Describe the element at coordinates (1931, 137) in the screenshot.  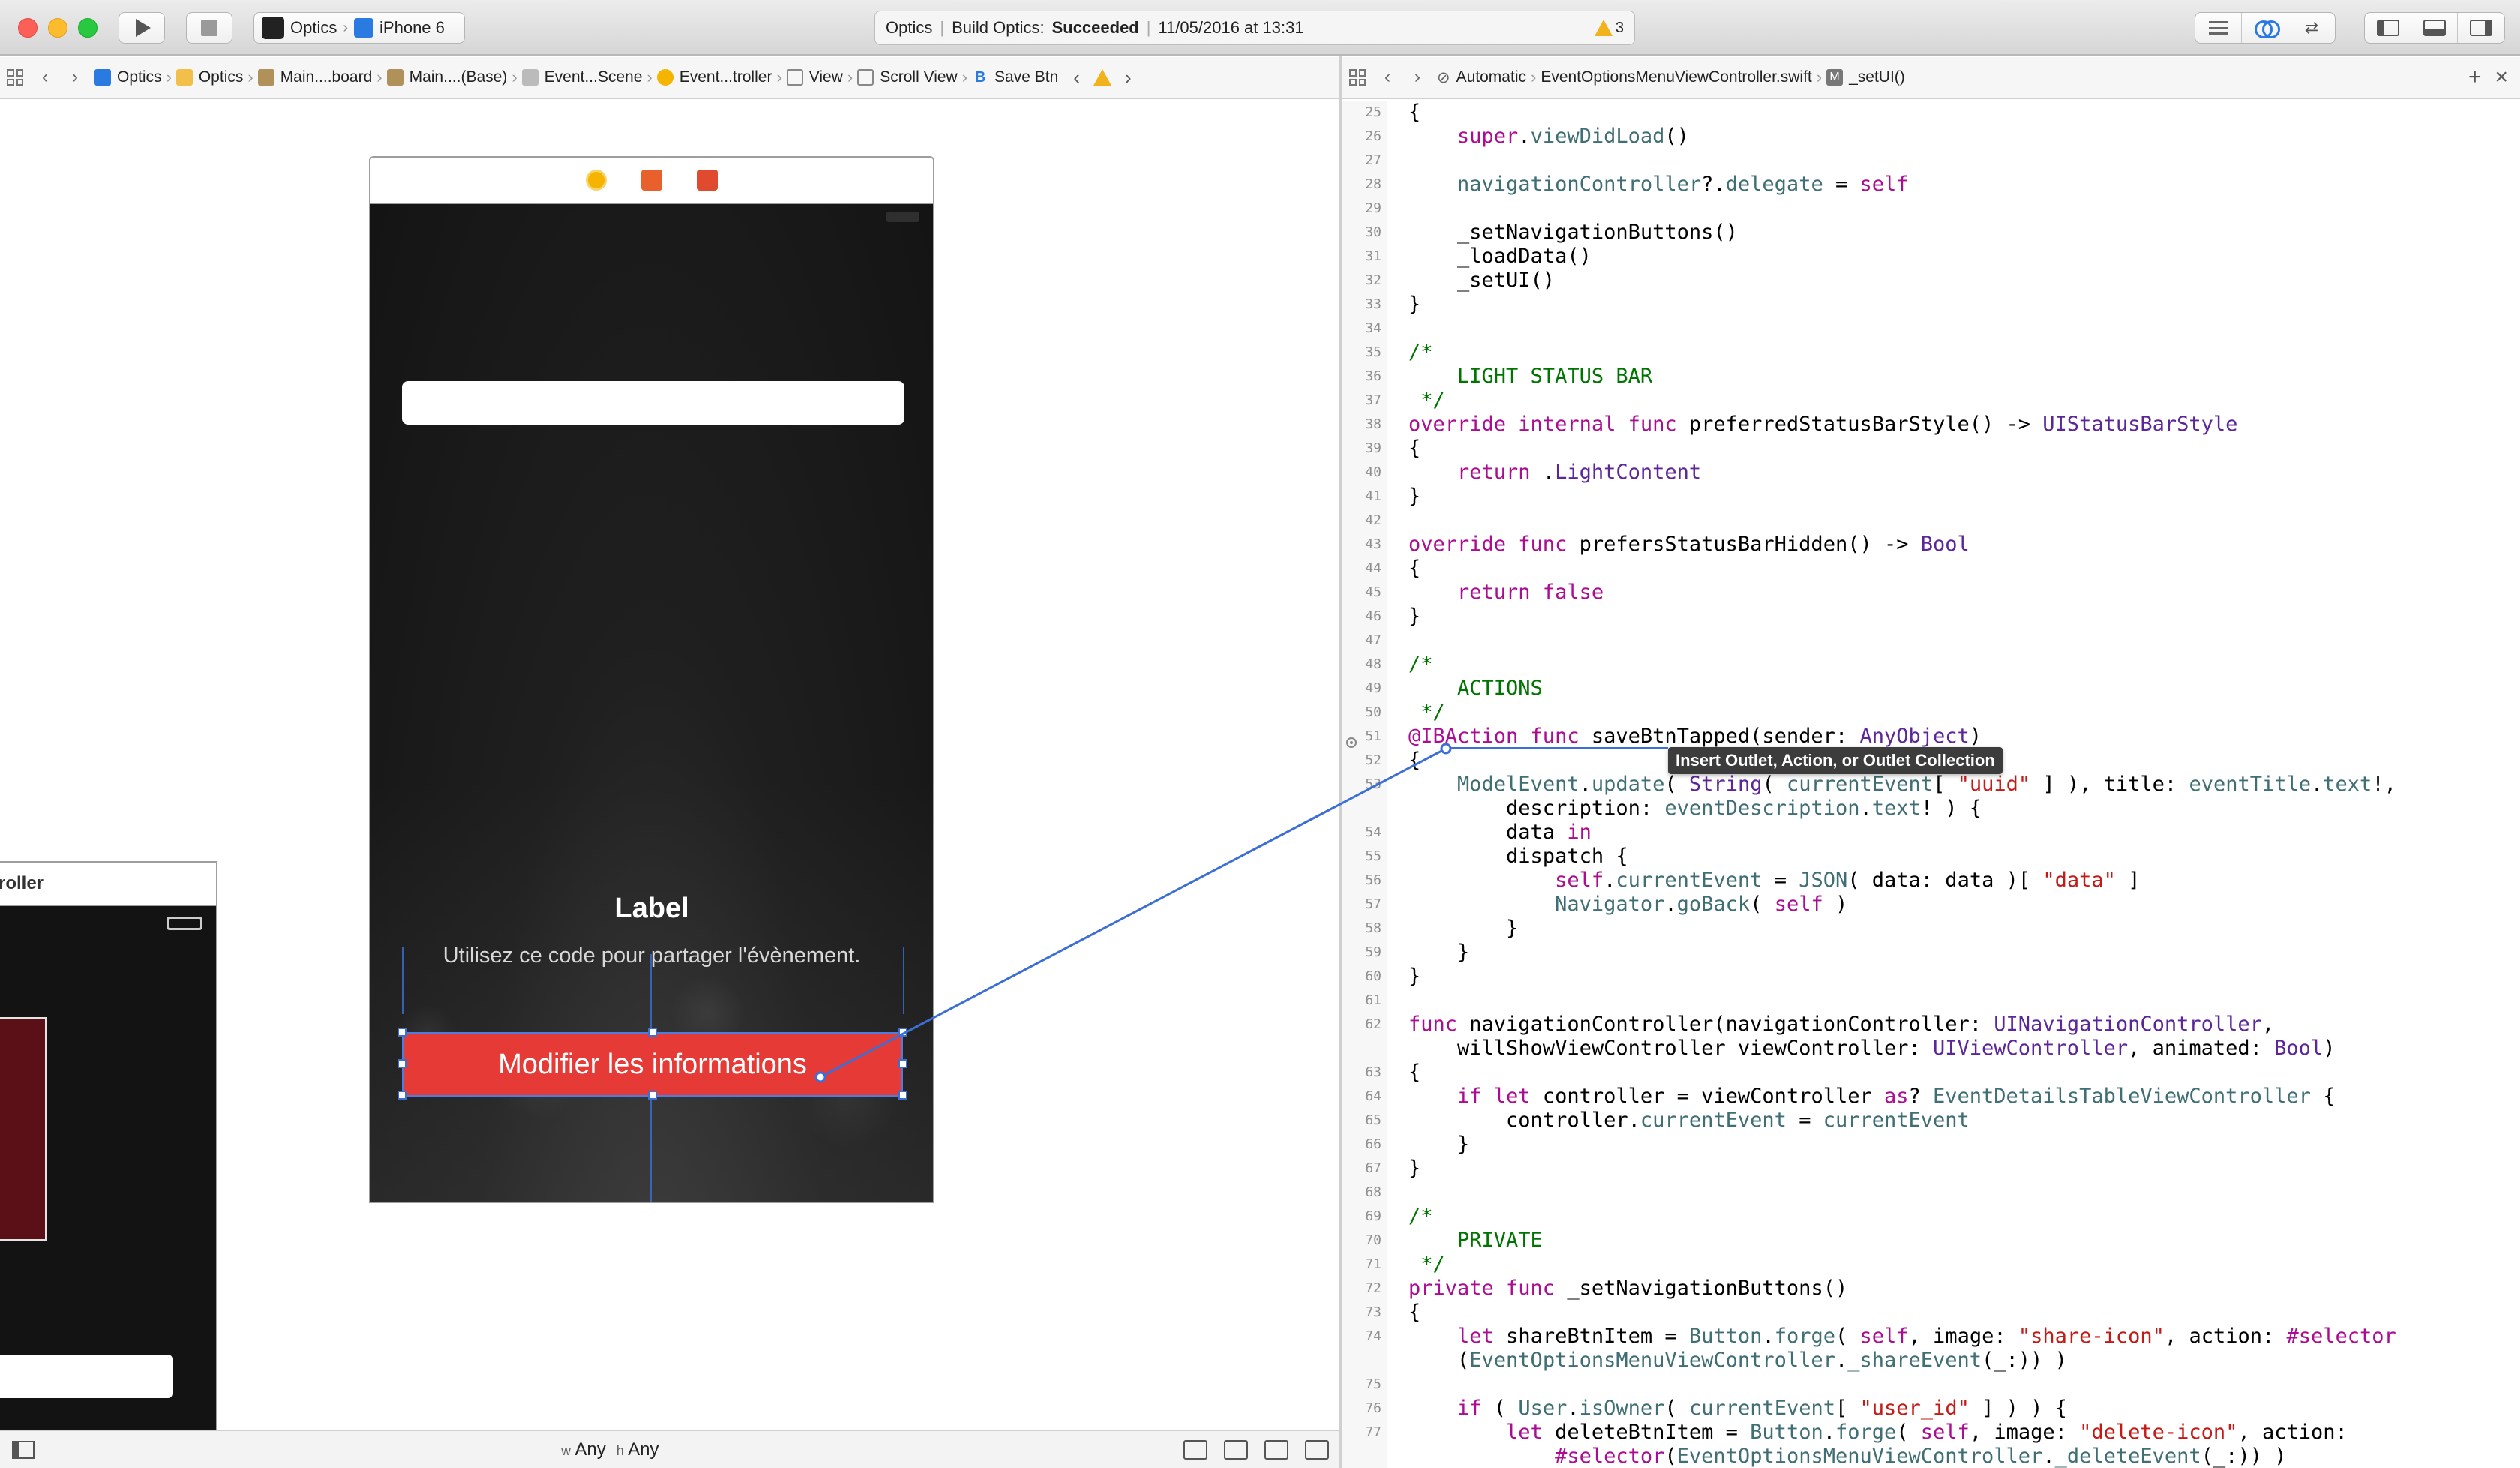
I see `code-line: 26 super.viewDidLoad()` at that location.